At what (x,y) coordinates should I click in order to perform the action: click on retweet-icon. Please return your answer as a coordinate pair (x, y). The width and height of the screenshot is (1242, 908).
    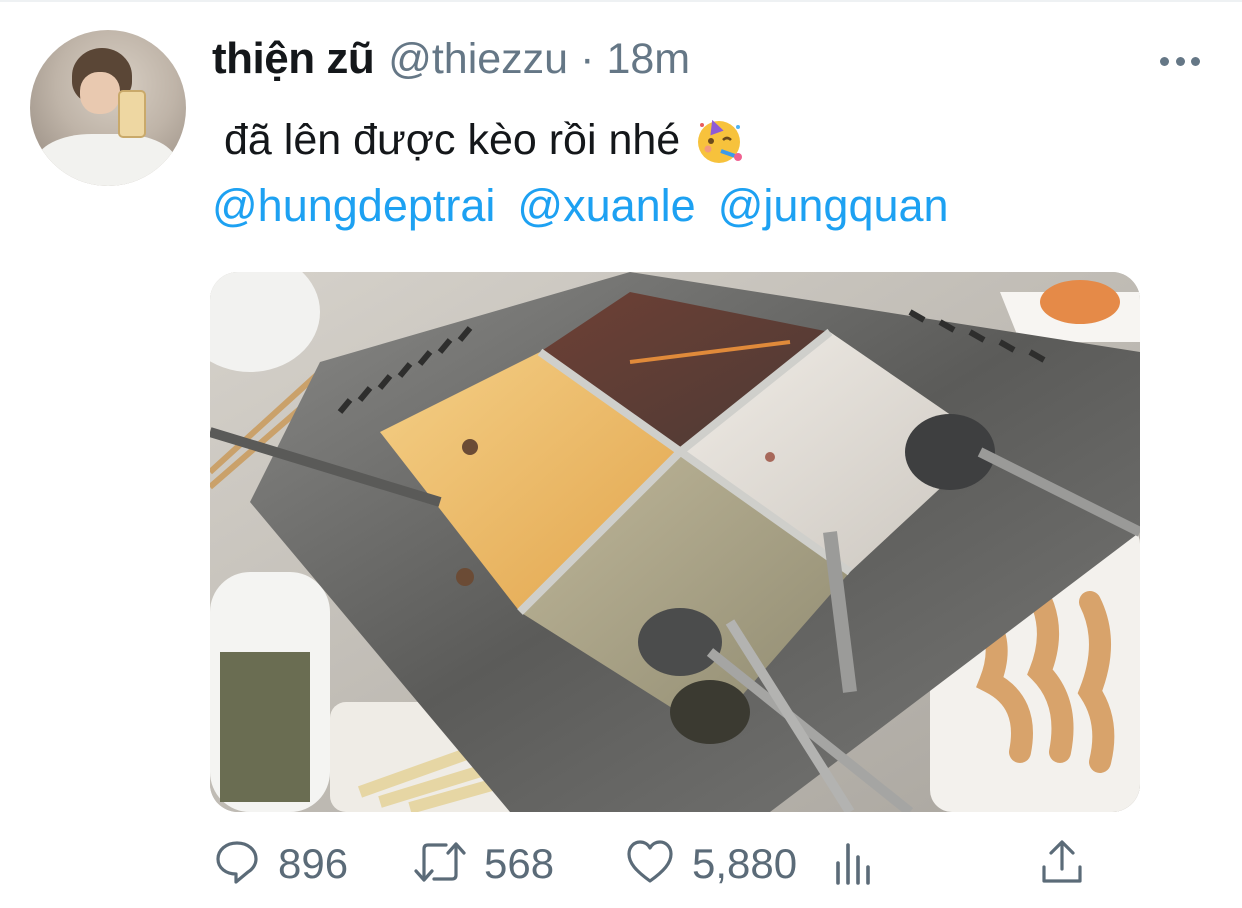
    Looking at the image, I should click on (440, 864).